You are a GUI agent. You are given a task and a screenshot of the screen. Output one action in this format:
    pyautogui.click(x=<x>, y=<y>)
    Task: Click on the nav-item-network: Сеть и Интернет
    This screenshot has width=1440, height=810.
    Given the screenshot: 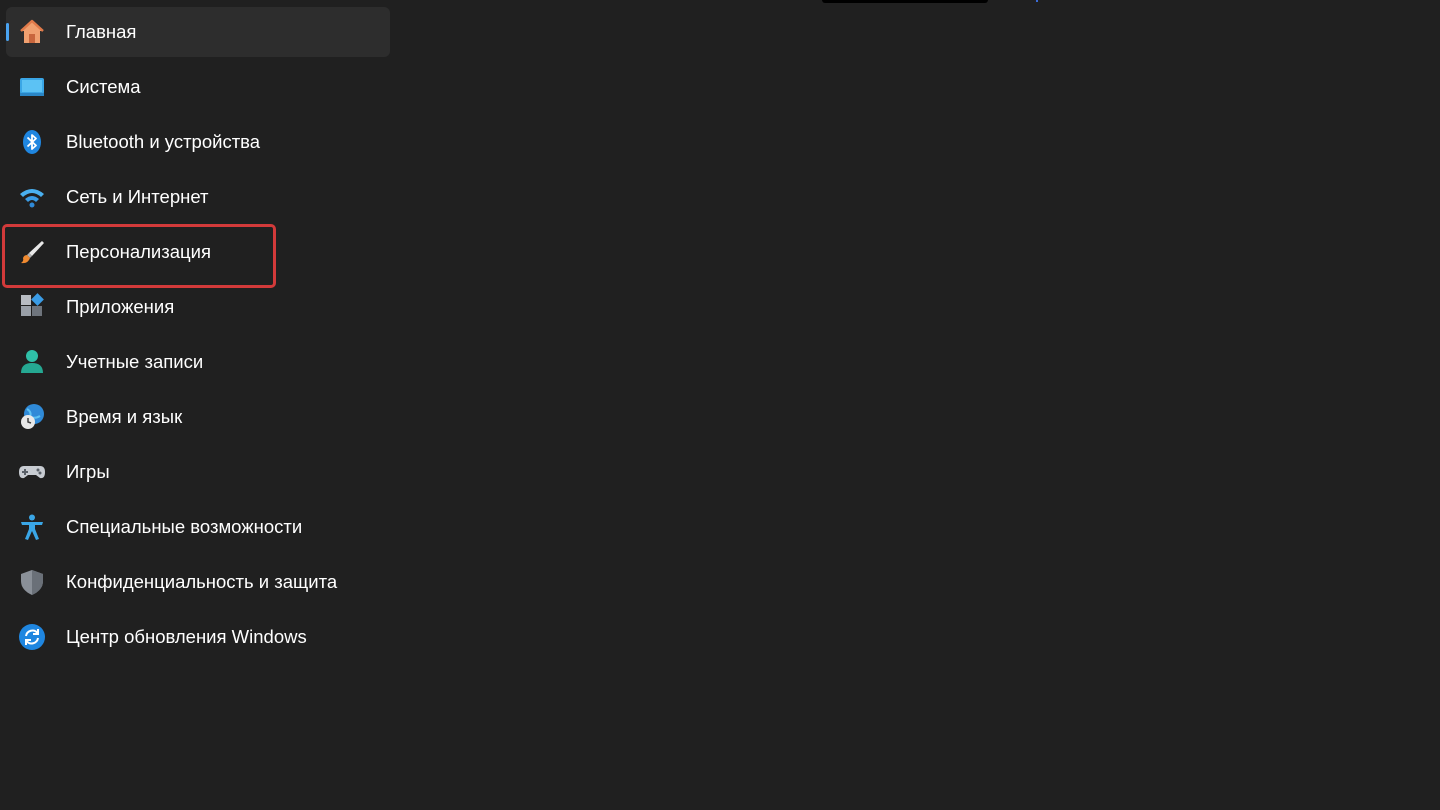 What is the action you would take?
    pyautogui.click(x=198, y=197)
    